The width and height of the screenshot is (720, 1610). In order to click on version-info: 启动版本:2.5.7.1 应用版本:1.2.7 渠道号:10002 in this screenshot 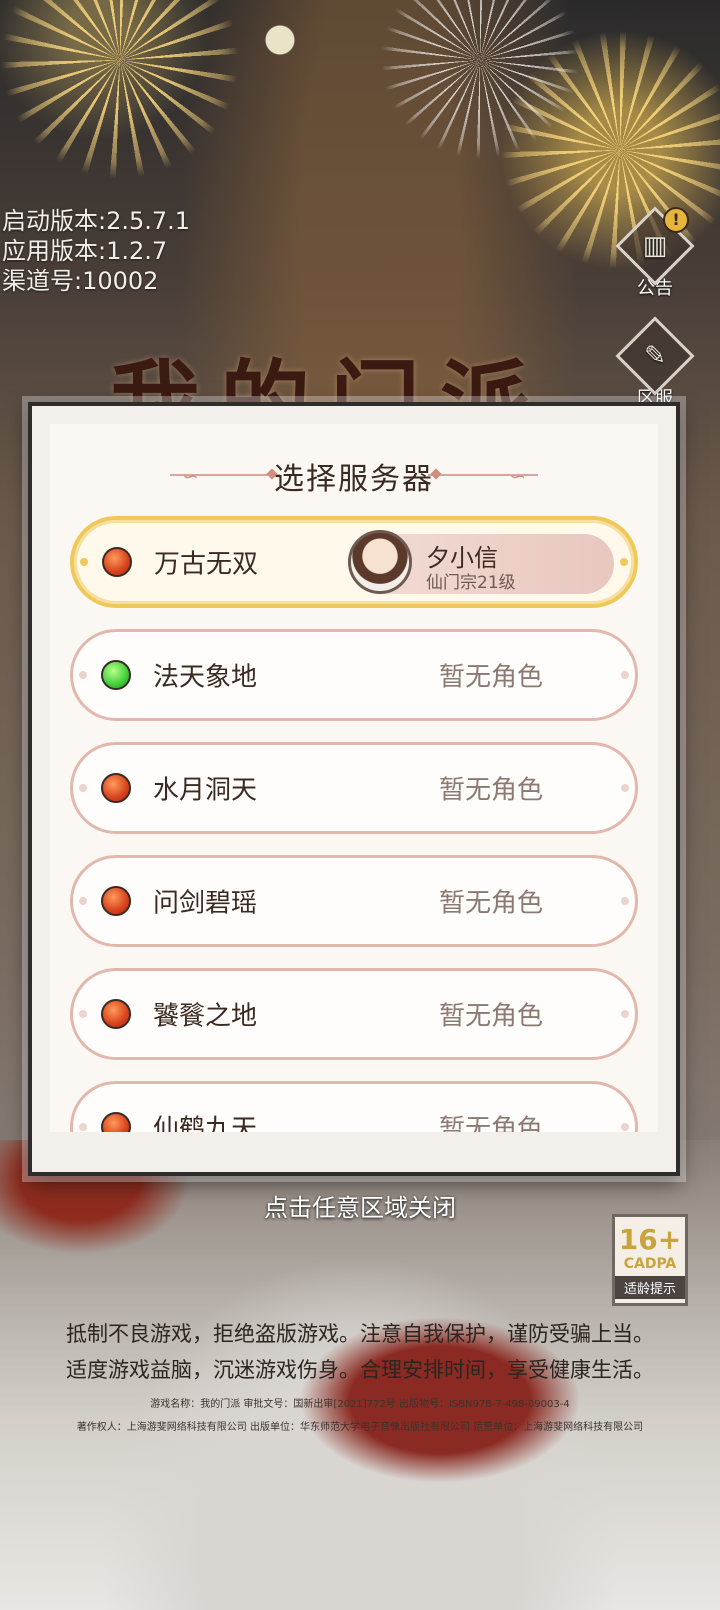, I will do `click(96, 251)`.